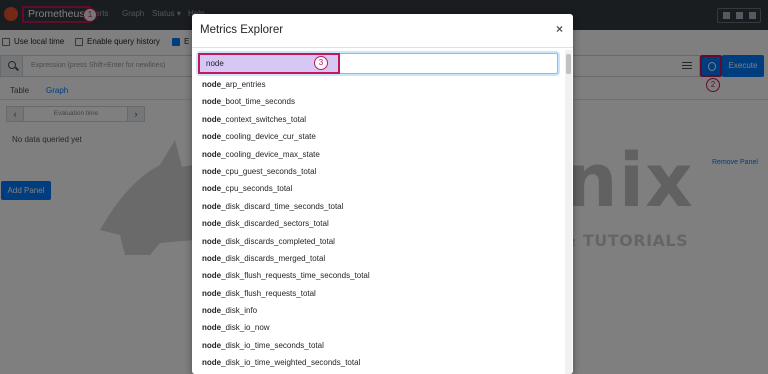  I want to click on metric-list-item: node_cpu_guest_seconds_total, so click(377, 171).